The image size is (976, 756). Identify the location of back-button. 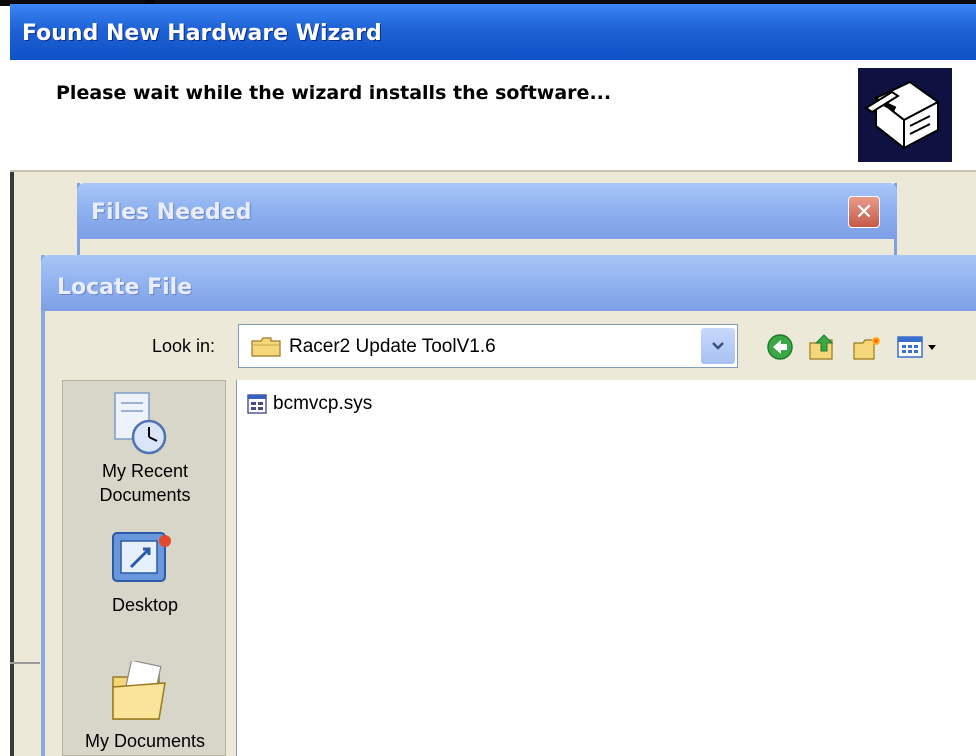
(781, 347).